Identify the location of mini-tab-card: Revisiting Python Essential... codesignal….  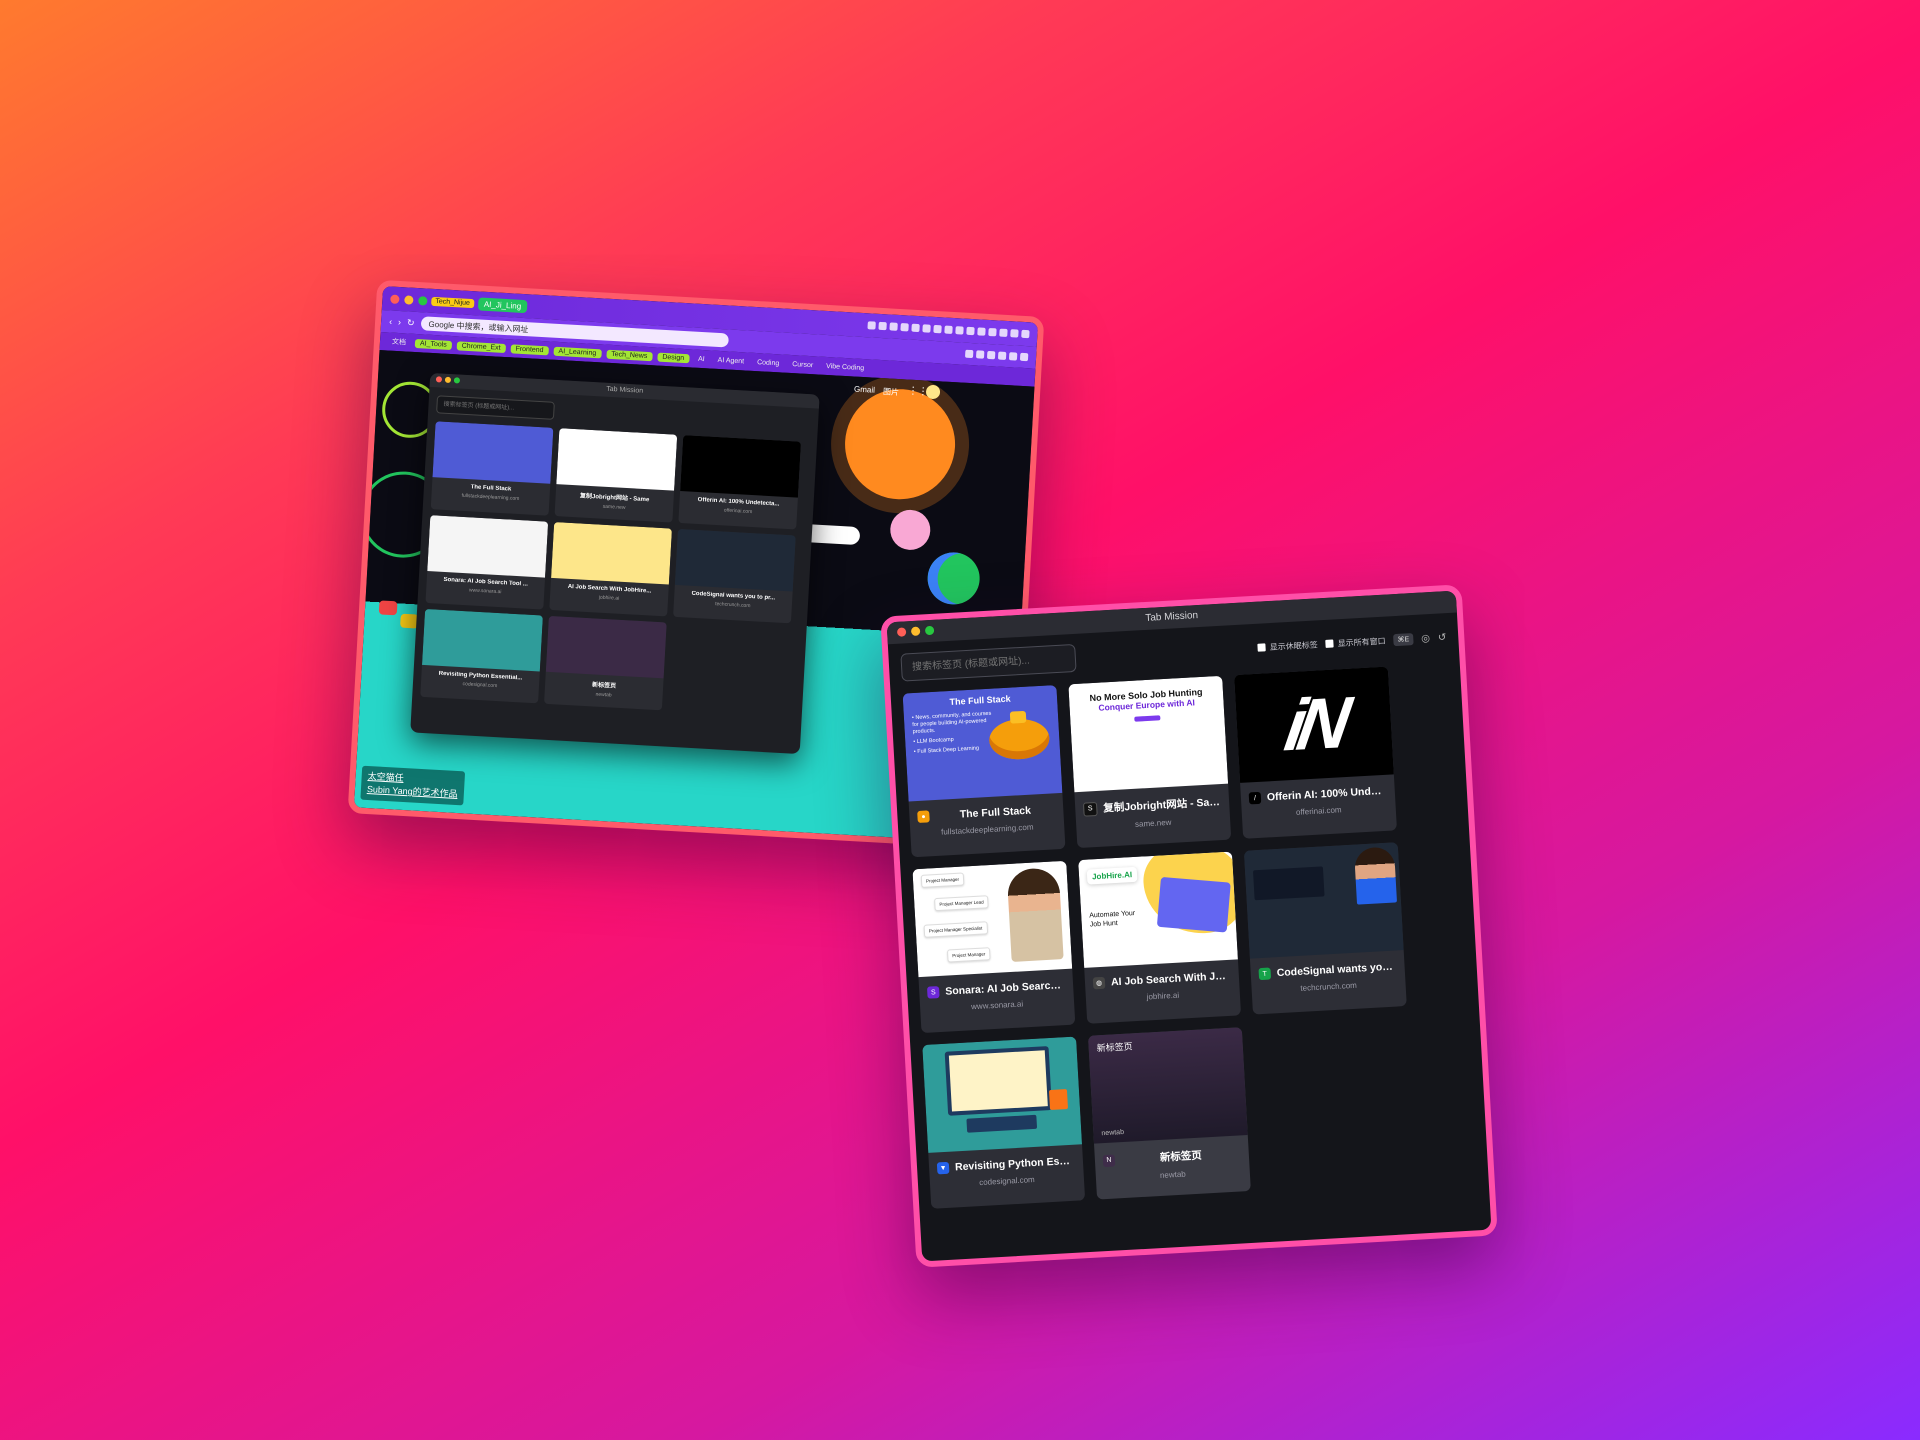
(481, 656).